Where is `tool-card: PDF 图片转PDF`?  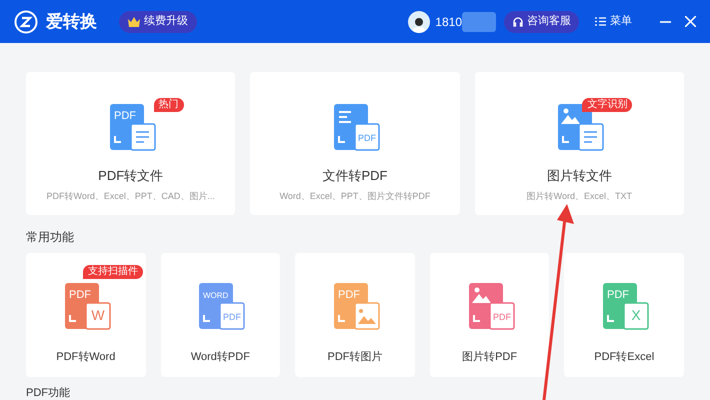 tool-card: PDF 图片转PDF is located at coordinates (490, 315).